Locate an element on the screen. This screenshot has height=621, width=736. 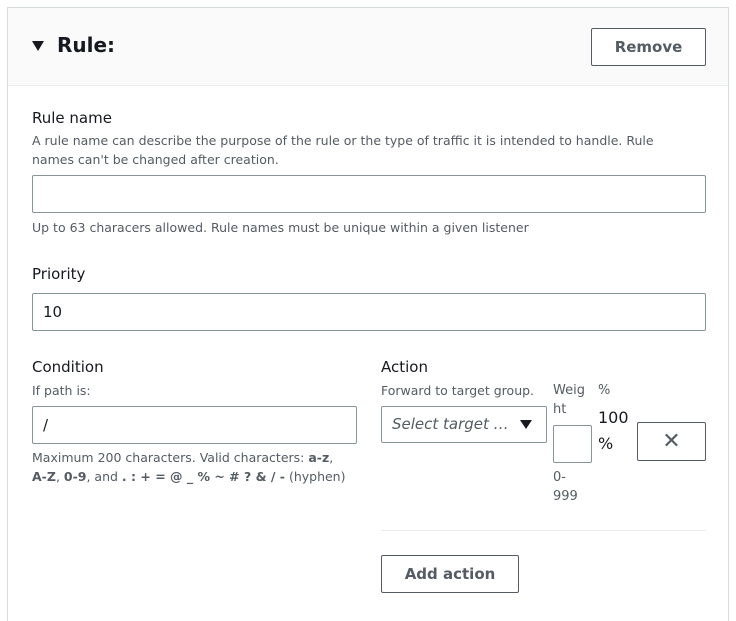
percent-value: 100 is located at coordinates (613, 417).